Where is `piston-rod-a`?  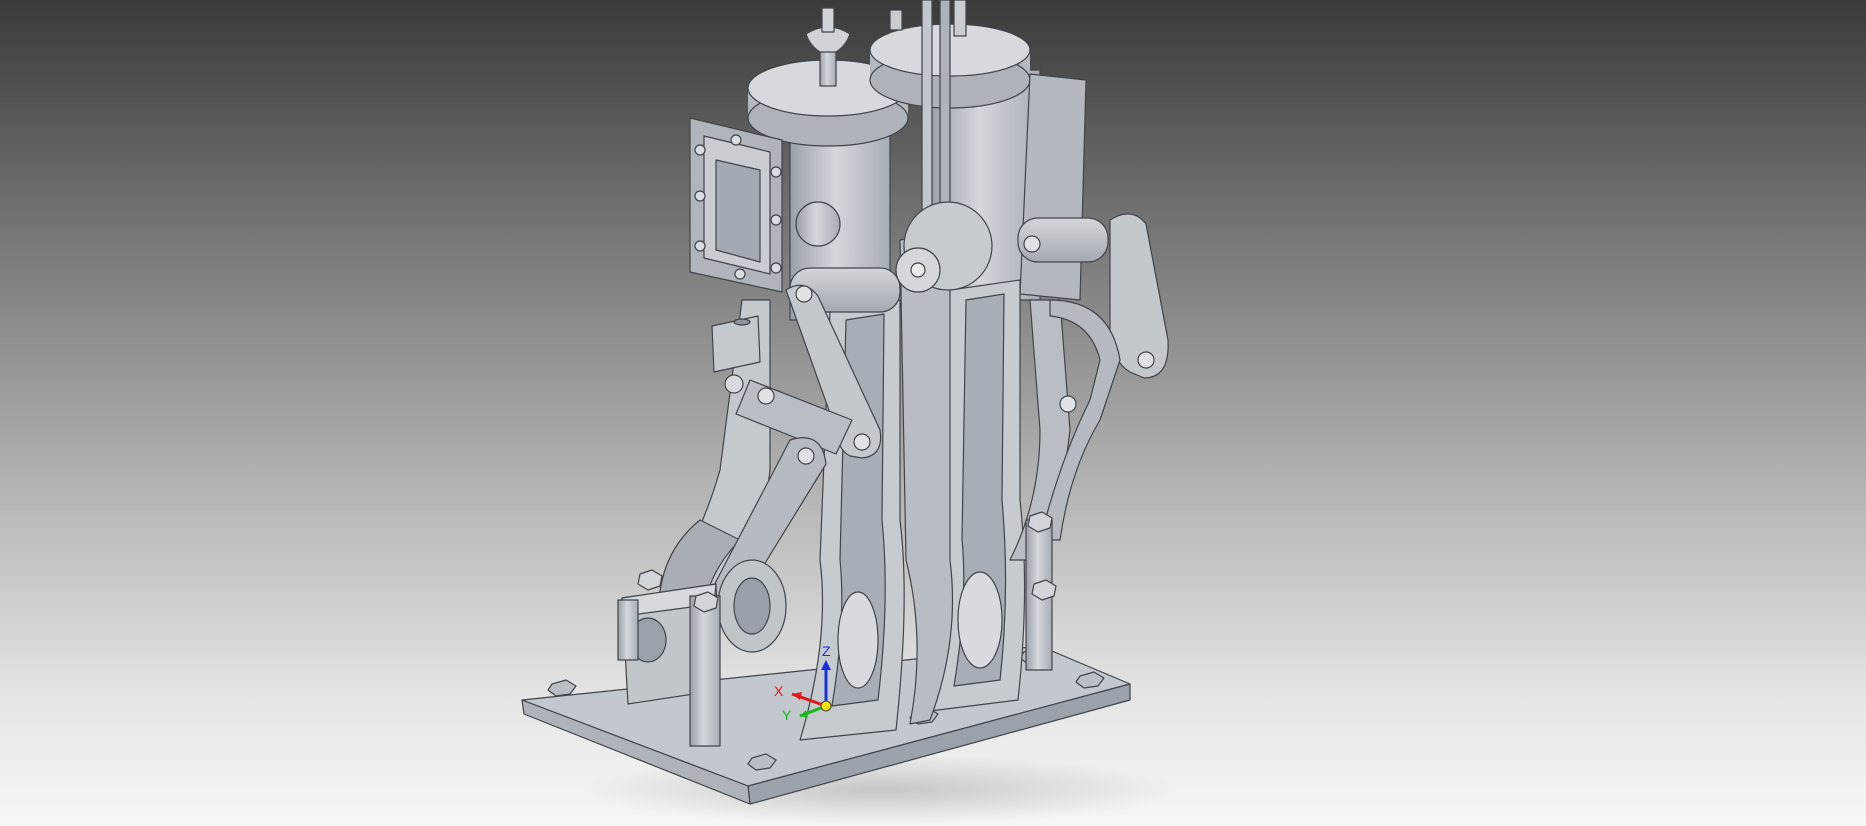
piston-rod-a is located at coordinates (927, 105).